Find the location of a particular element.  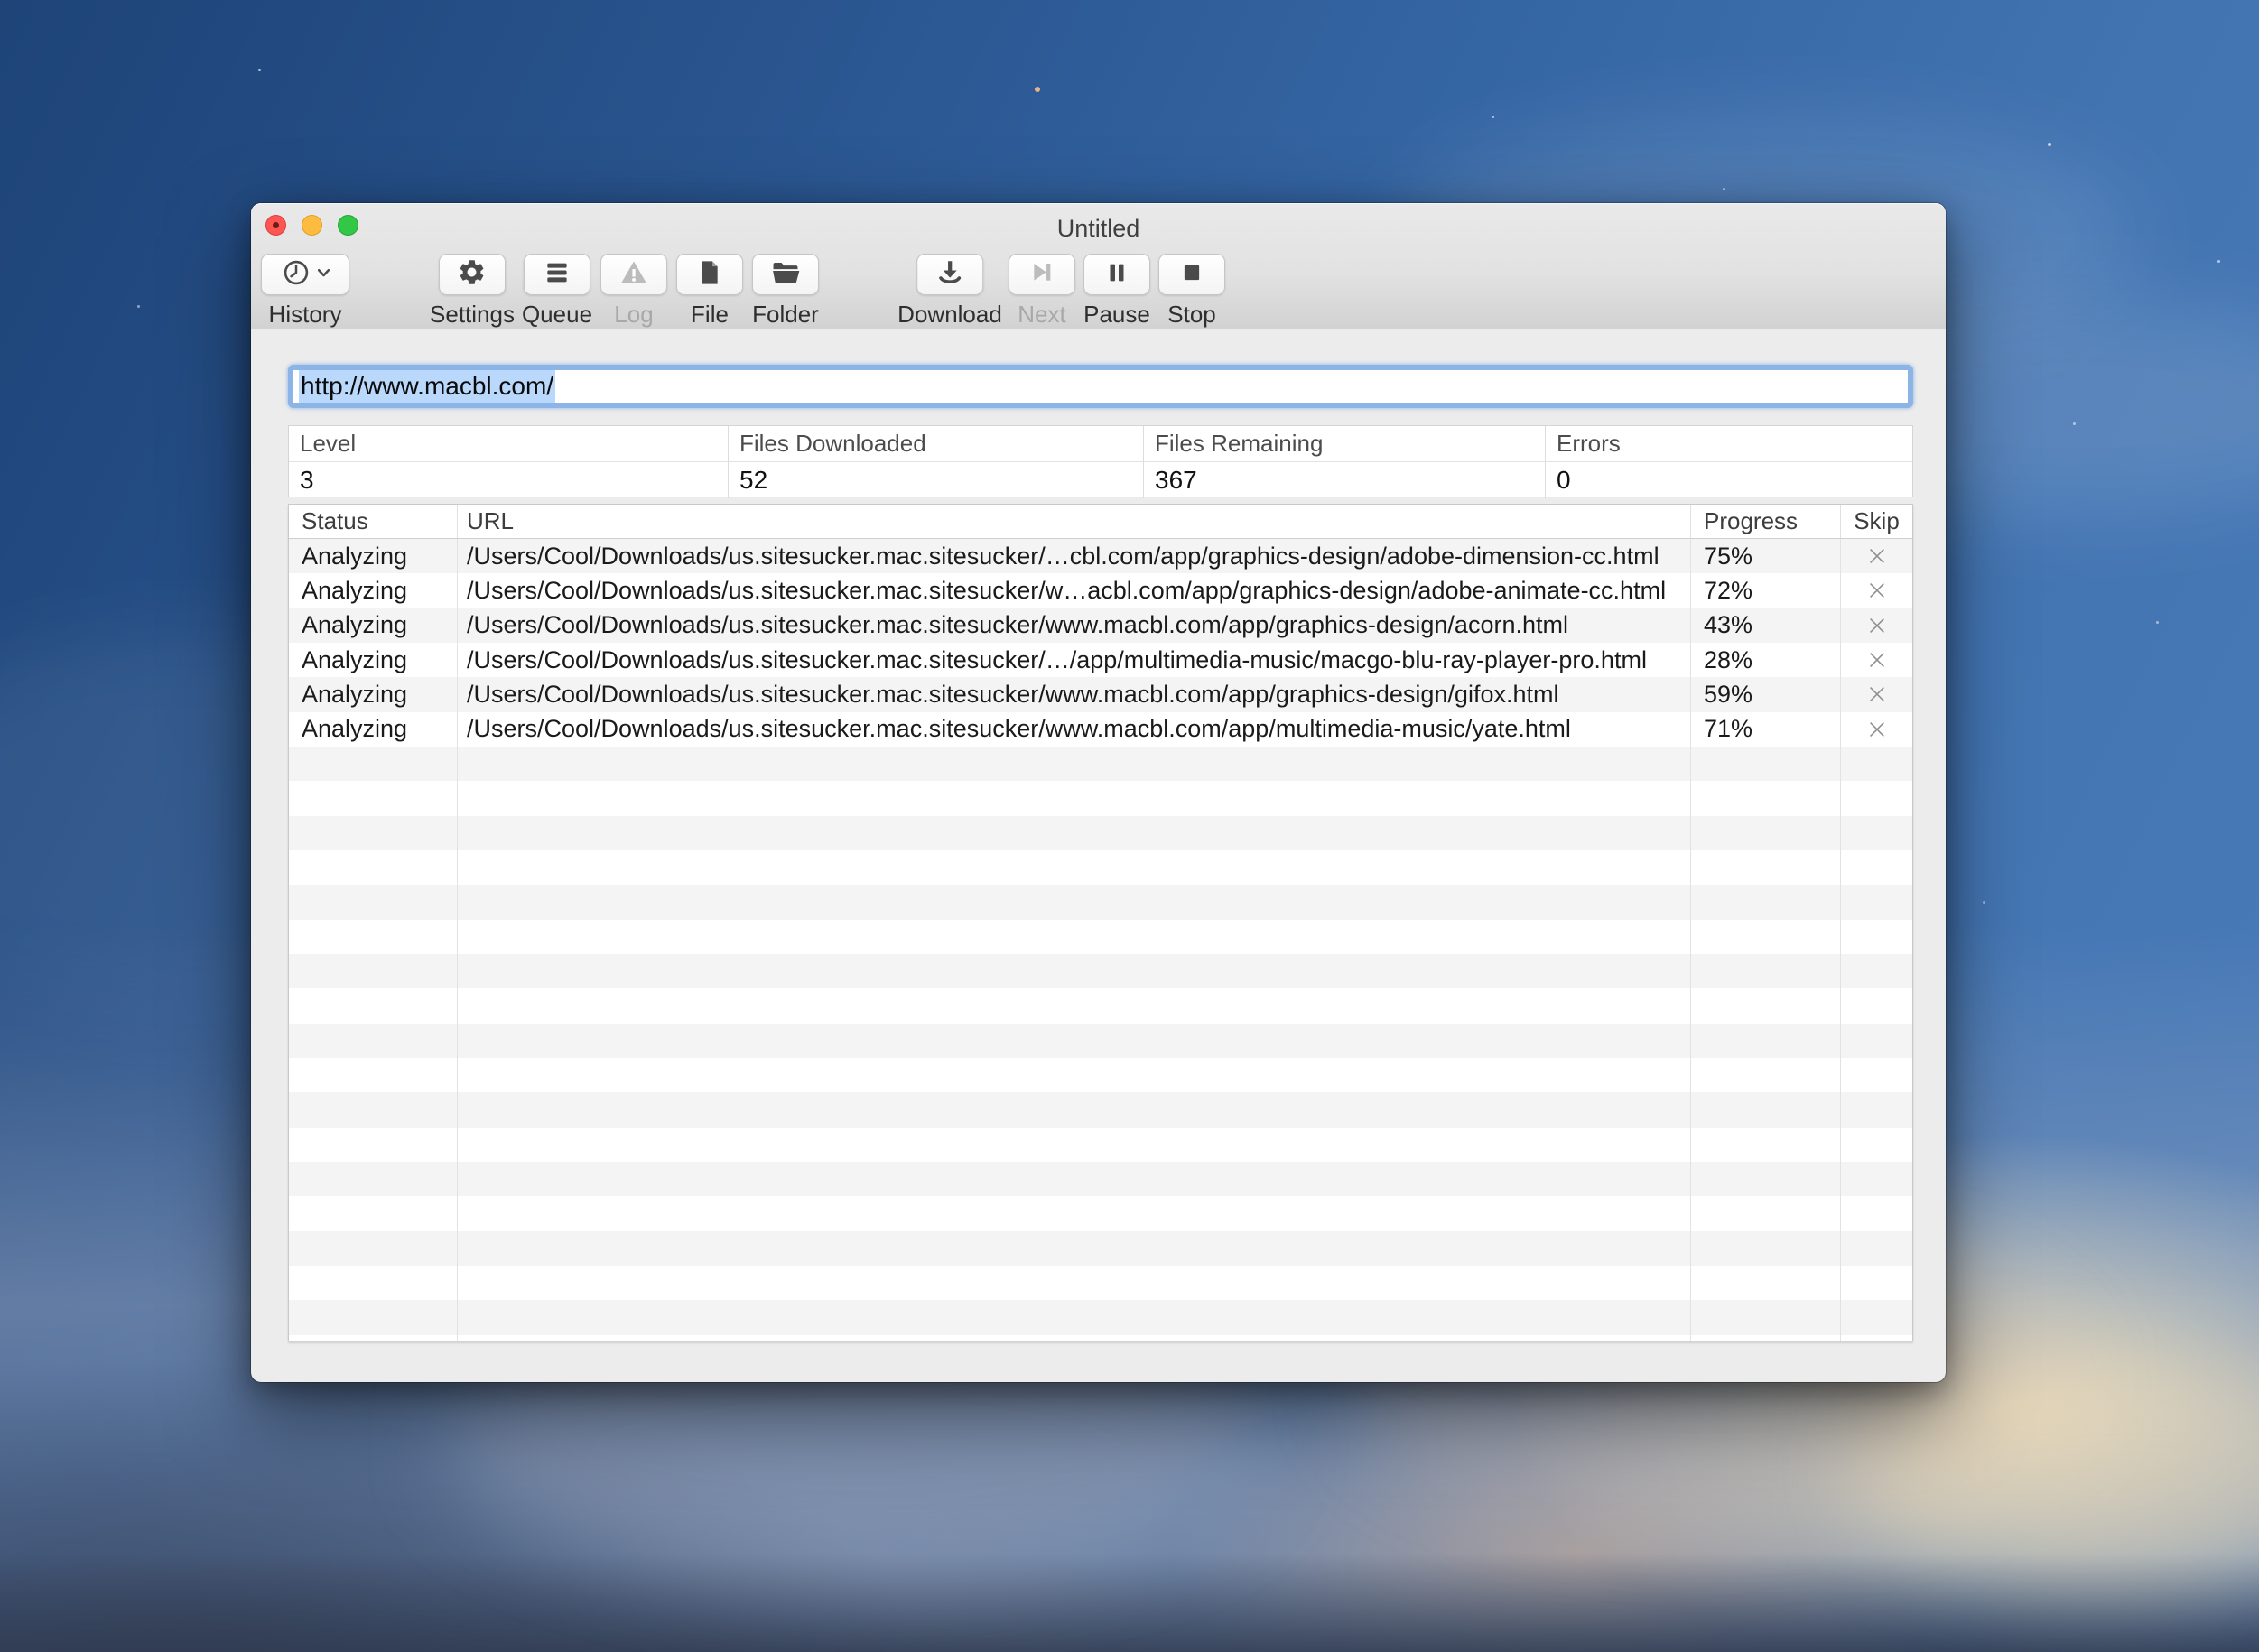

pause-icon is located at coordinates (1116, 275).